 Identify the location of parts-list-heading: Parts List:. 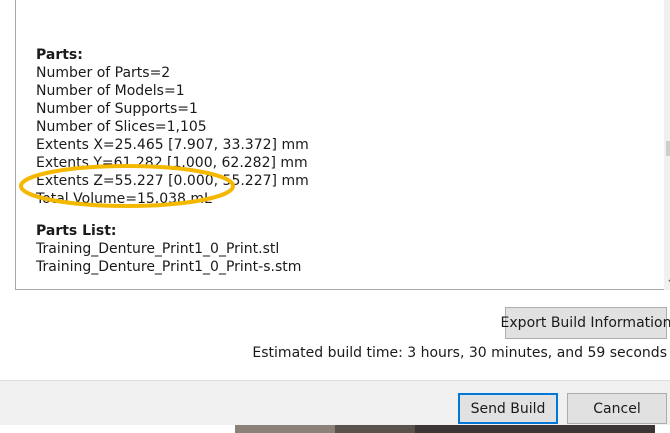
(76, 231).